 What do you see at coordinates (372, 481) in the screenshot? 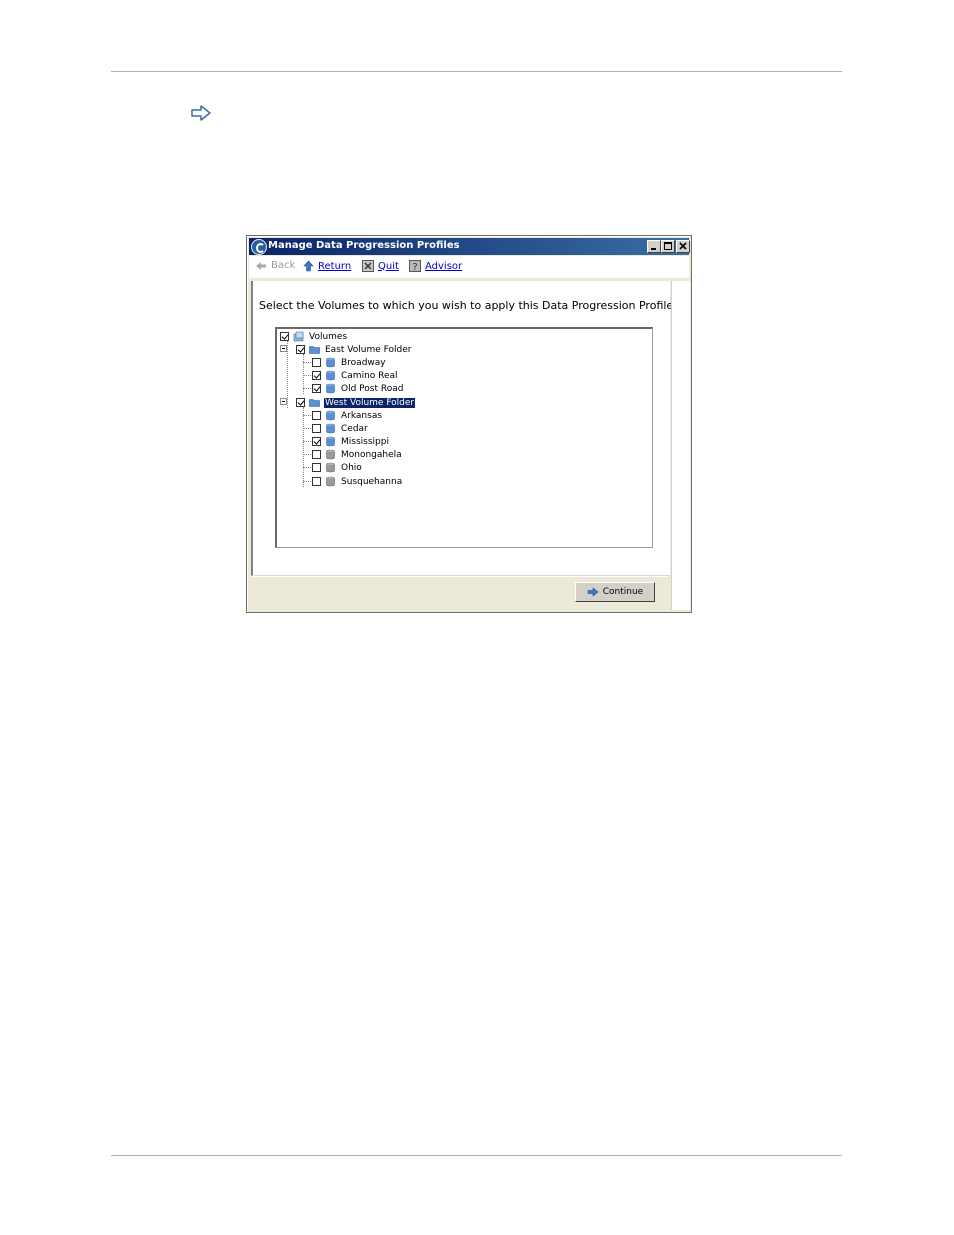
I see `volume-label: Susquehanna` at bounding box center [372, 481].